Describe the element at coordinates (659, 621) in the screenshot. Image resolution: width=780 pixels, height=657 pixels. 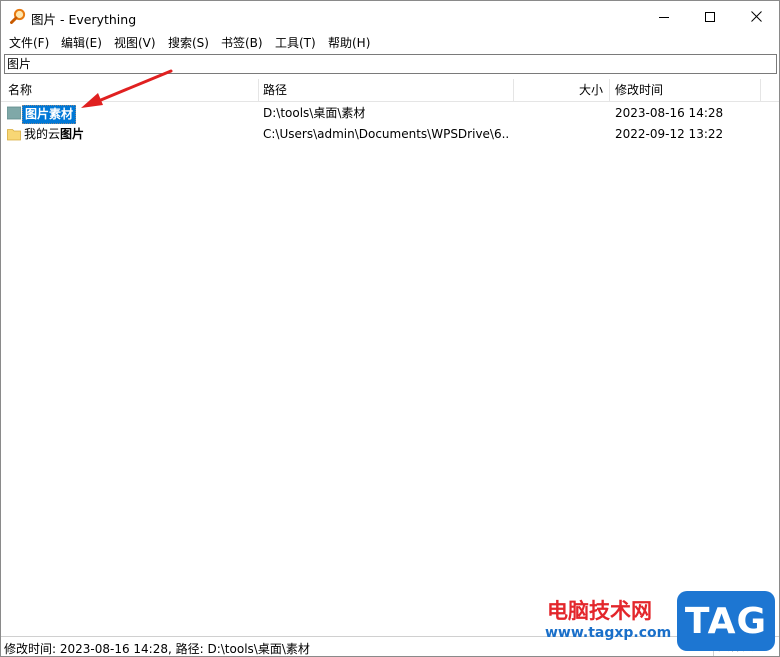
I see `site-watermark: 电脑技术网 www.tagxp.com TAG` at that location.